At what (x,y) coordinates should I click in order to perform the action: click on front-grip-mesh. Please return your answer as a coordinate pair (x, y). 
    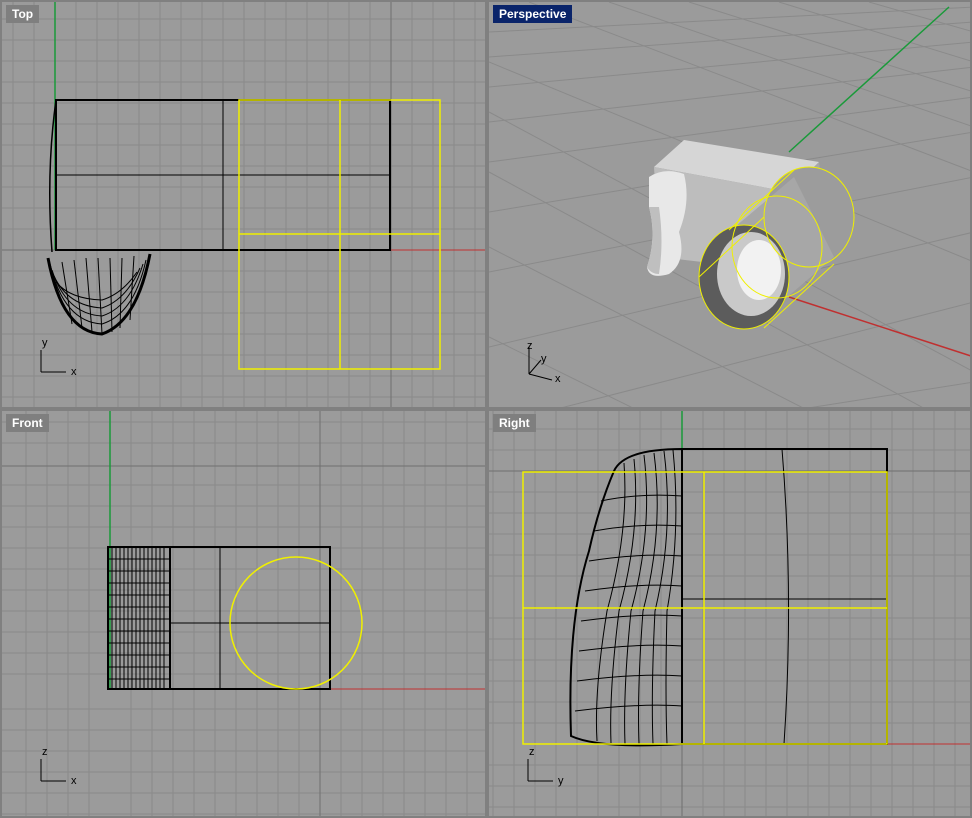
    Looking at the image, I should click on (139, 618).